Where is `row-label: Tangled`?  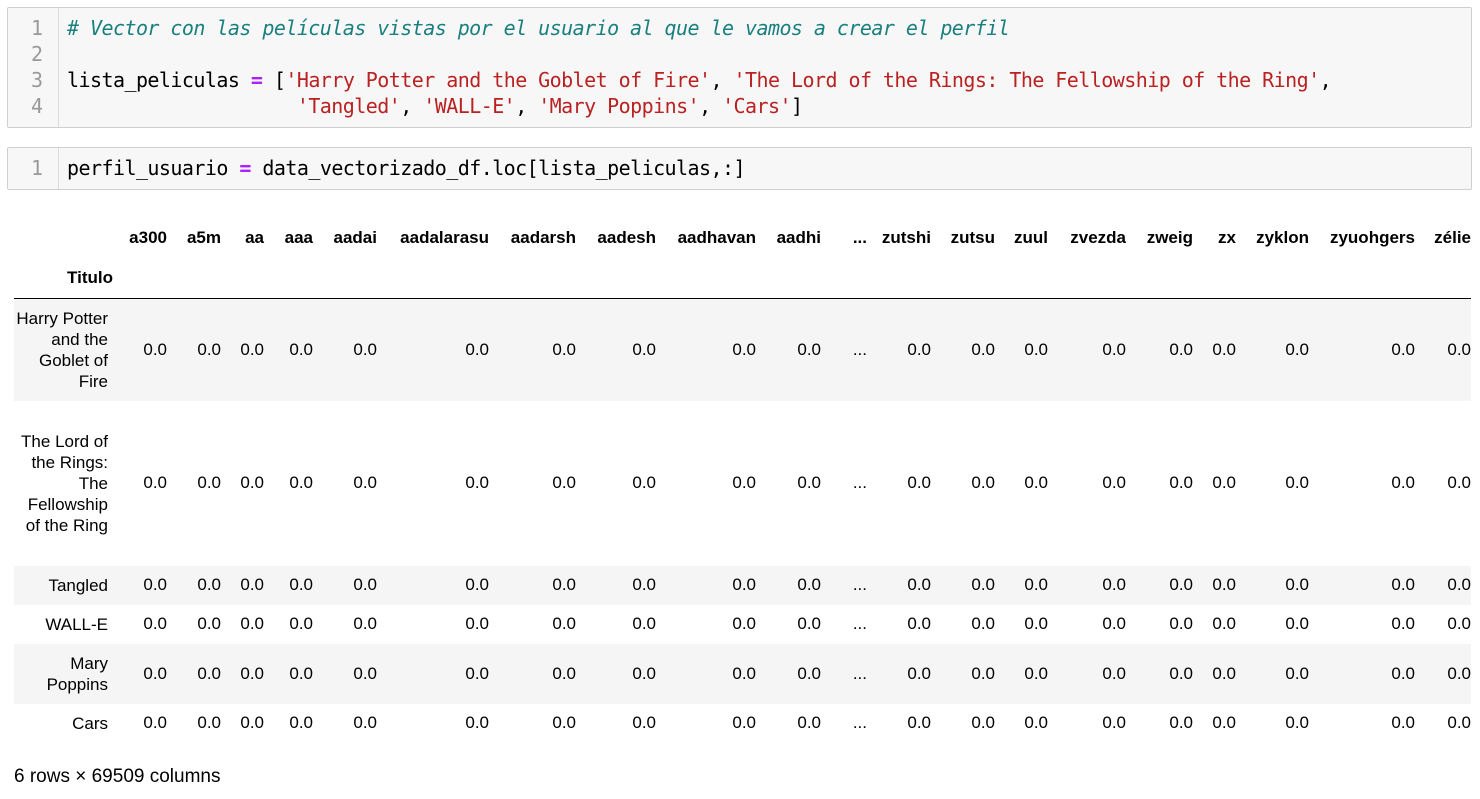
row-label: Tangled is located at coordinates (78, 585).